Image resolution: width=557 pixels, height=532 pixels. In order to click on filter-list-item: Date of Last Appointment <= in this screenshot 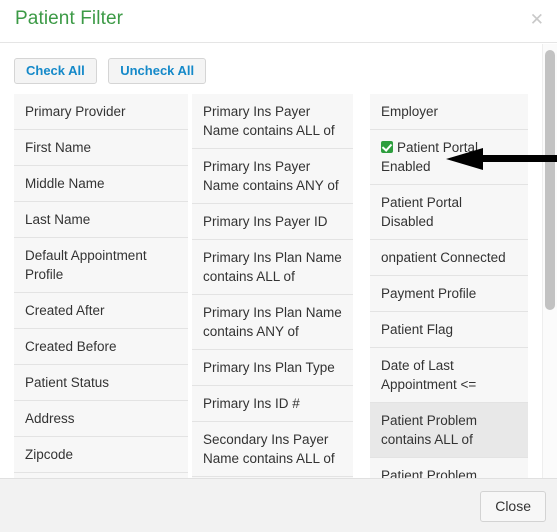, I will do `click(449, 375)`.